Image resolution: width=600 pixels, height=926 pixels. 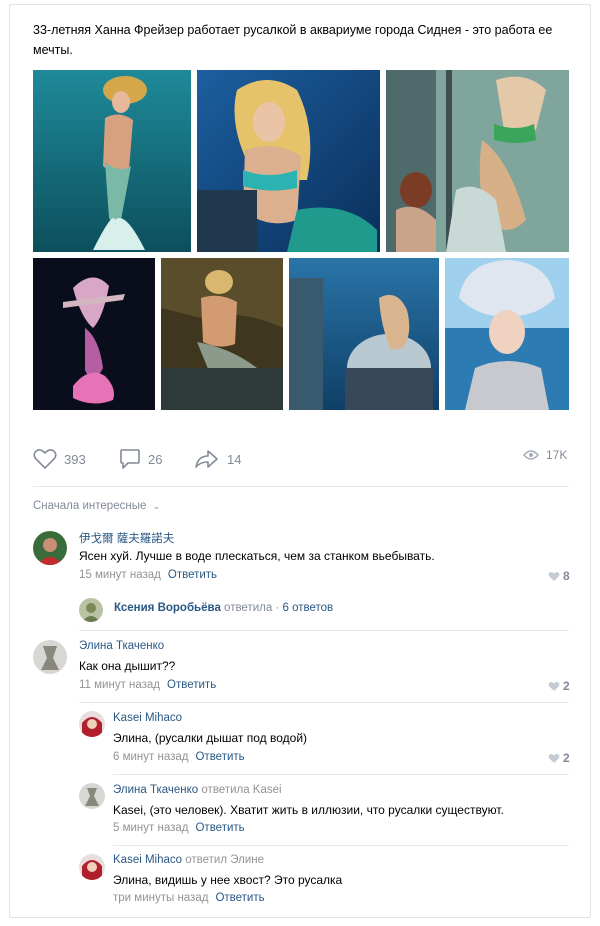 What do you see at coordinates (234, 459) in the screenshot?
I see `share-count: 14` at bounding box center [234, 459].